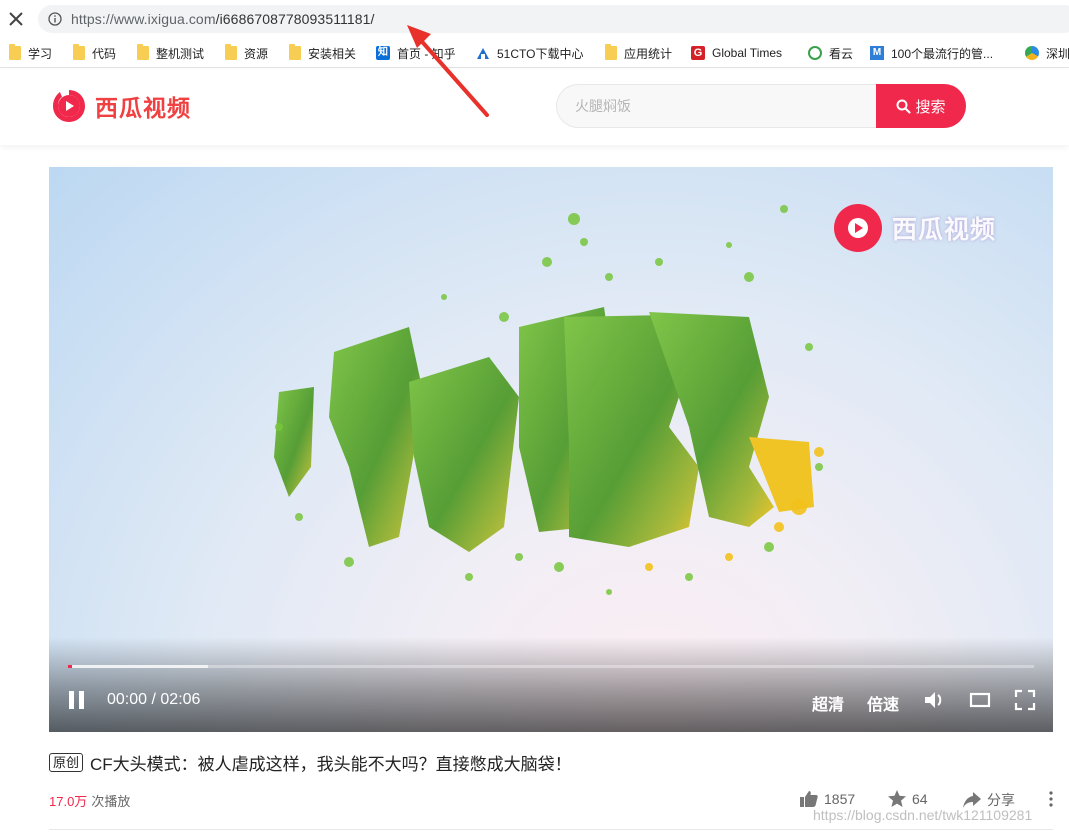  What do you see at coordinates (858, 228) in the screenshot?
I see `xigua-watermark-icon` at bounding box center [858, 228].